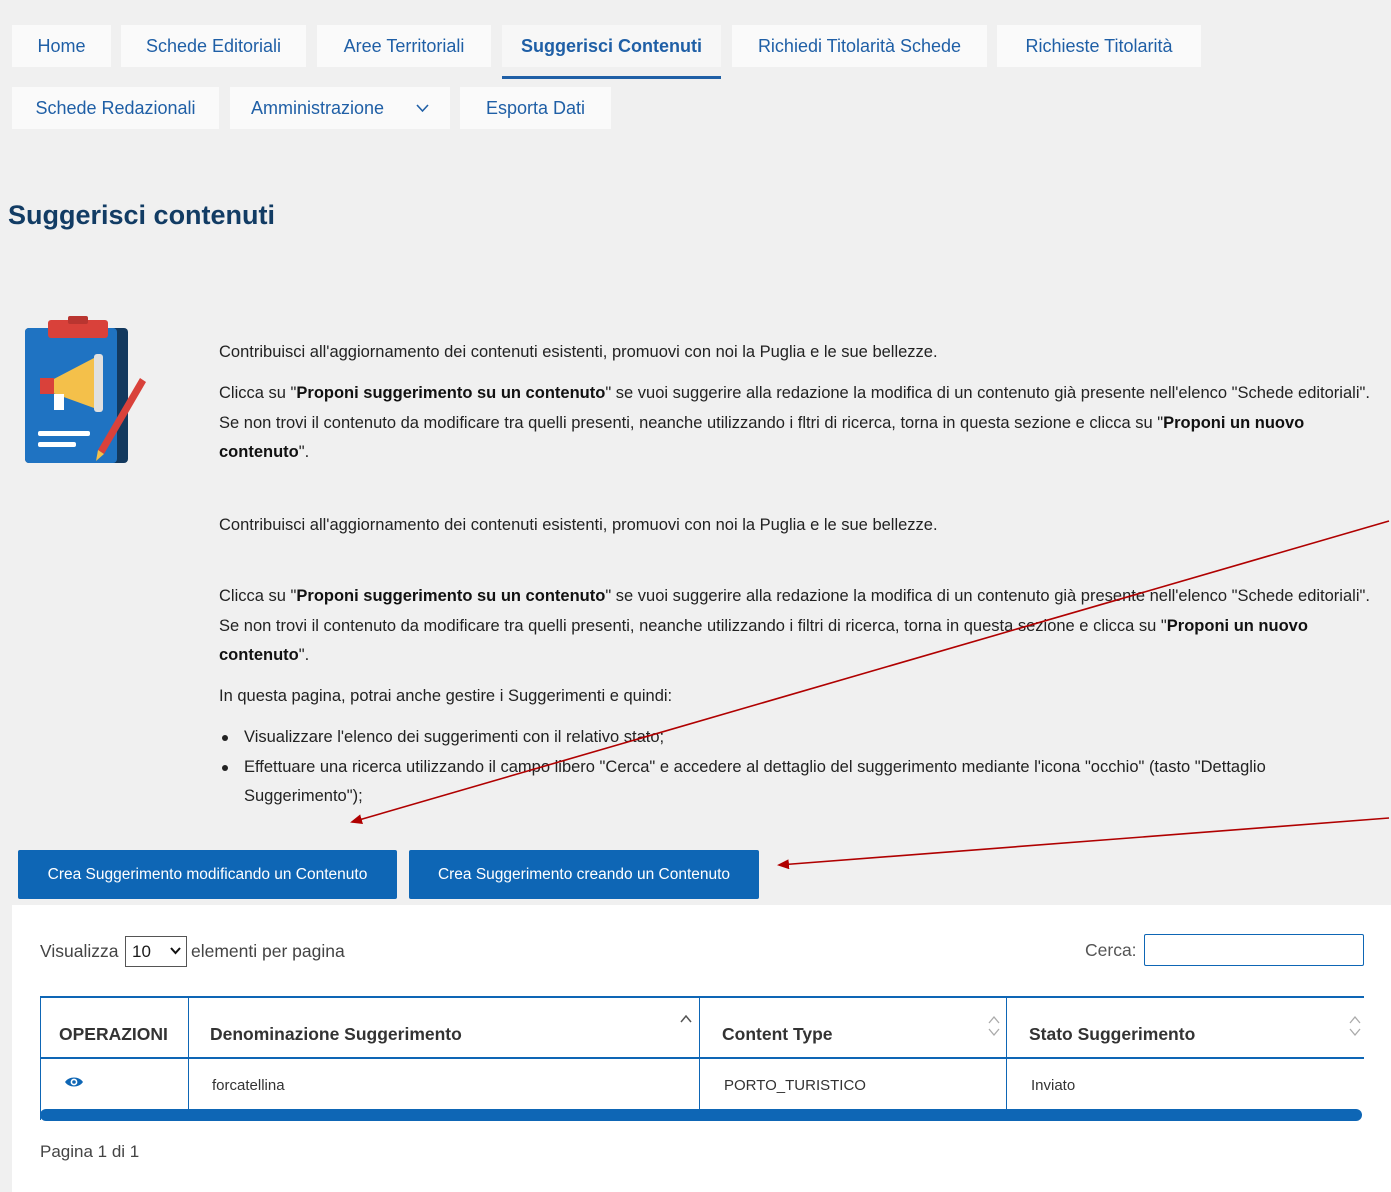 Image resolution: width=1391 pixels, height=1192 pixels. I want to click on create-suggestion-new-button: Crea Suggerimento creando un Contenuto, so click(584, 874).